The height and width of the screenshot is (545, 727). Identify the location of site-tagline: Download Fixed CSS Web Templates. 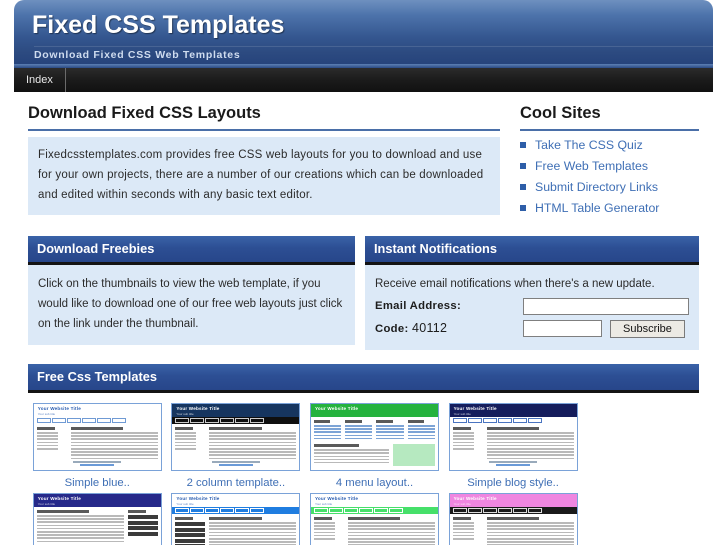
(137, 55).